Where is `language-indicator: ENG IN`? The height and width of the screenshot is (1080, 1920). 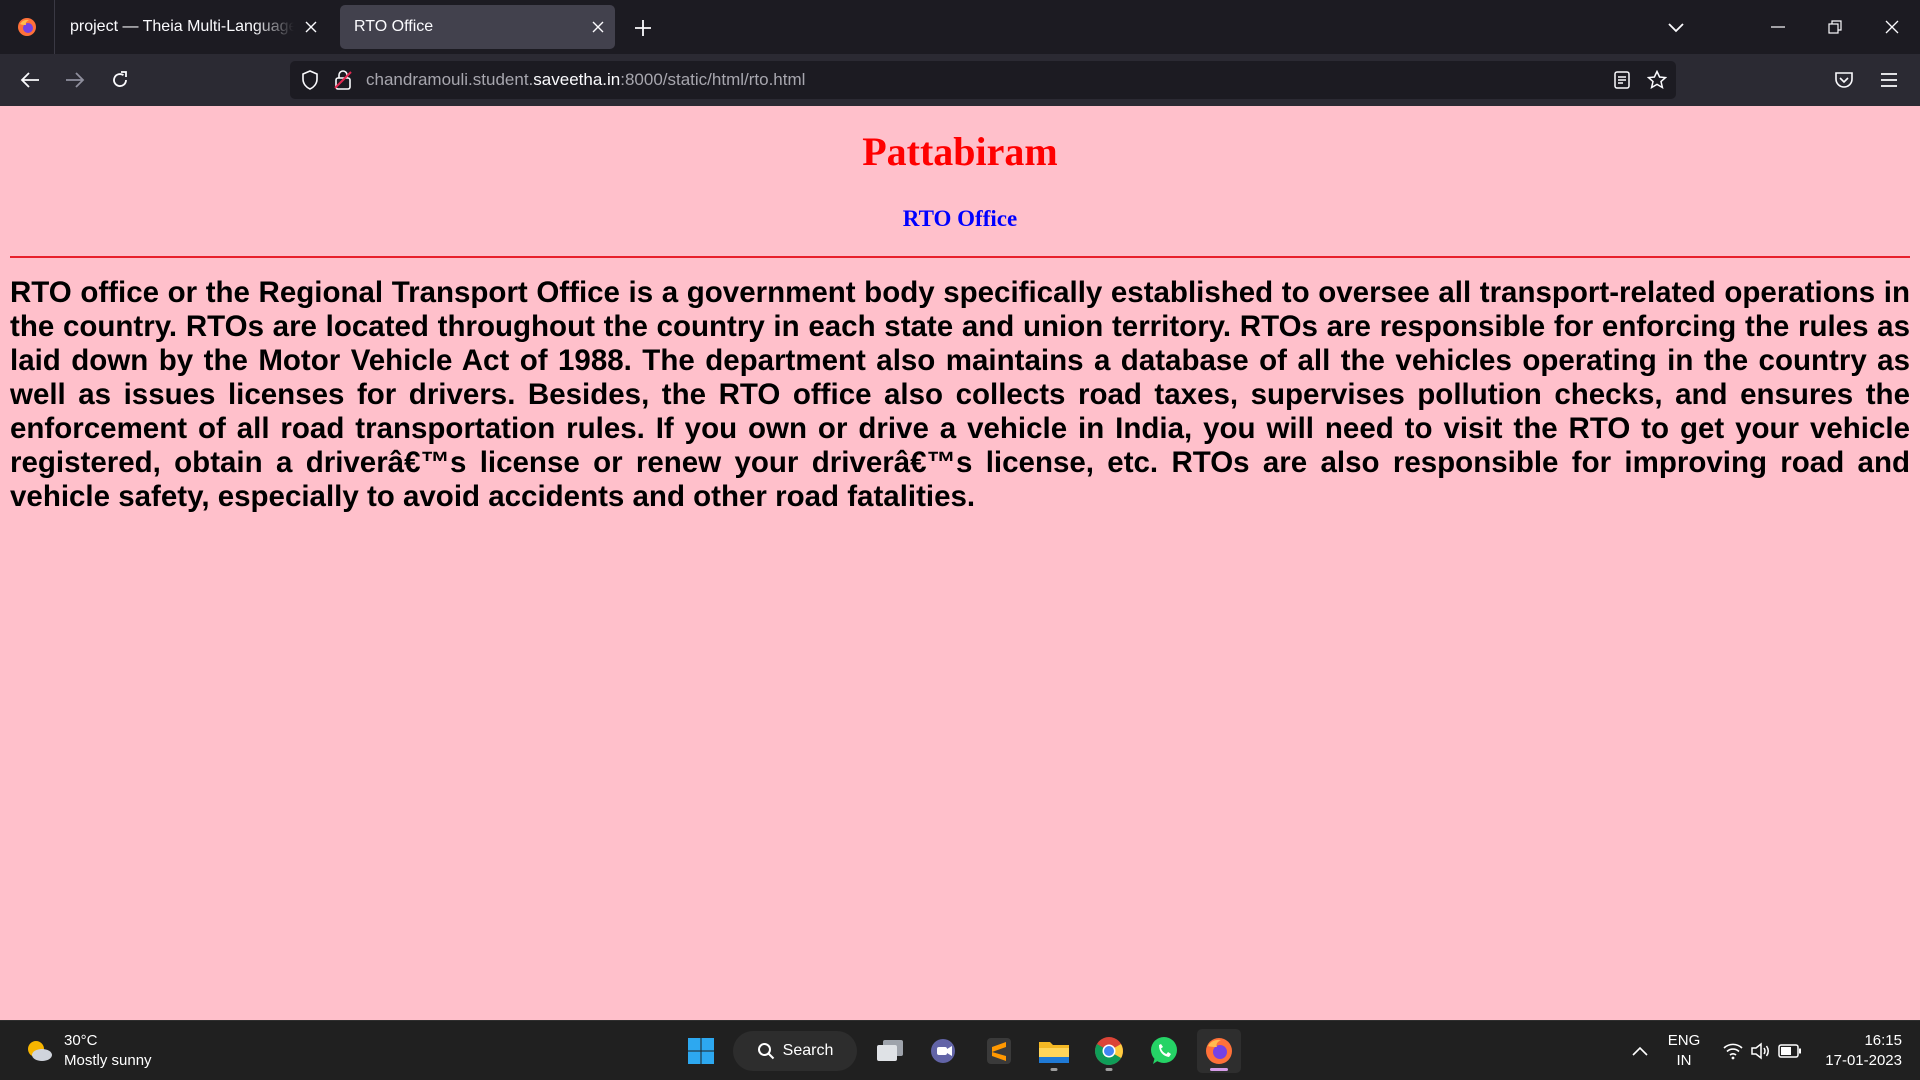
language-indicator: ENG IN is located at coordinates (1684, 1051).